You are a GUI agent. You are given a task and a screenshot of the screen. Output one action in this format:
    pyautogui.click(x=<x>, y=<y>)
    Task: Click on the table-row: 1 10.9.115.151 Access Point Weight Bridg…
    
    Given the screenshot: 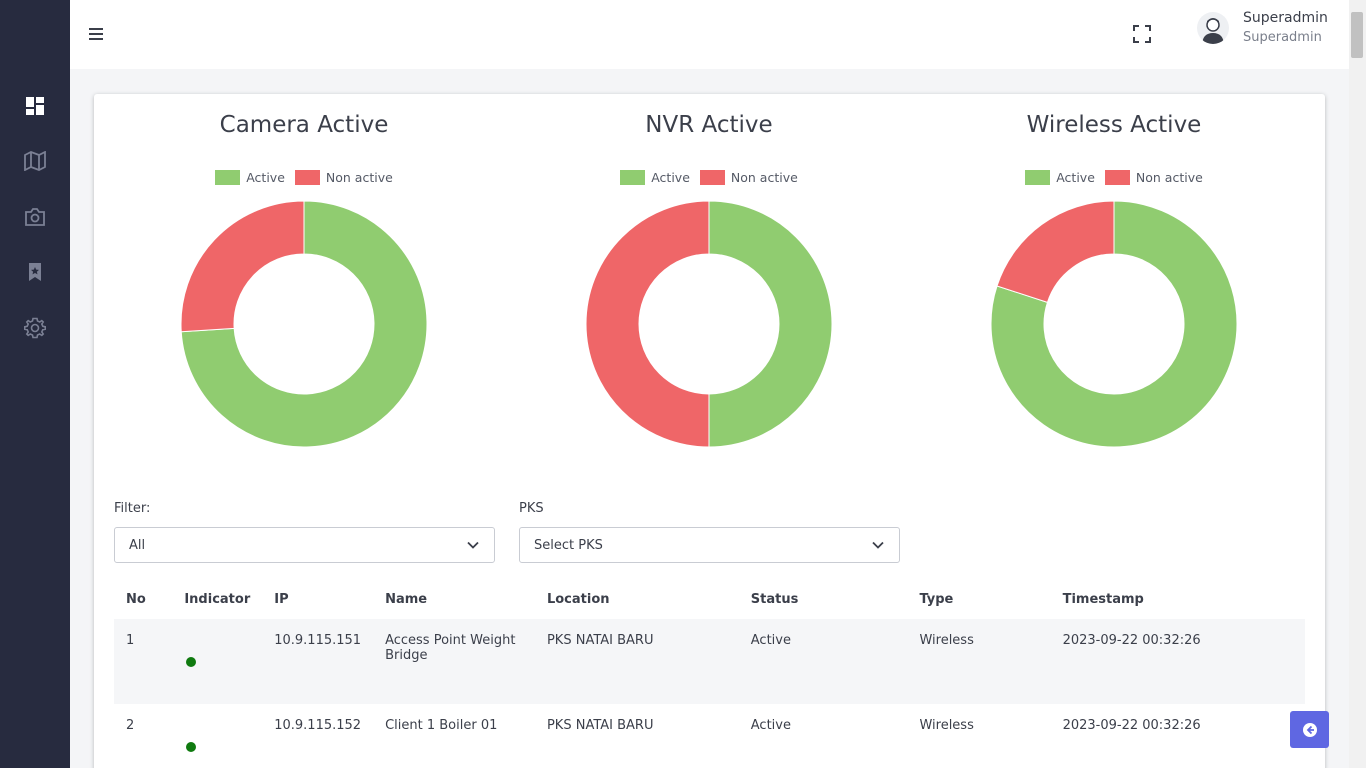 What is the action you would take?
    pyautogui.click(x=709, y=661)
    